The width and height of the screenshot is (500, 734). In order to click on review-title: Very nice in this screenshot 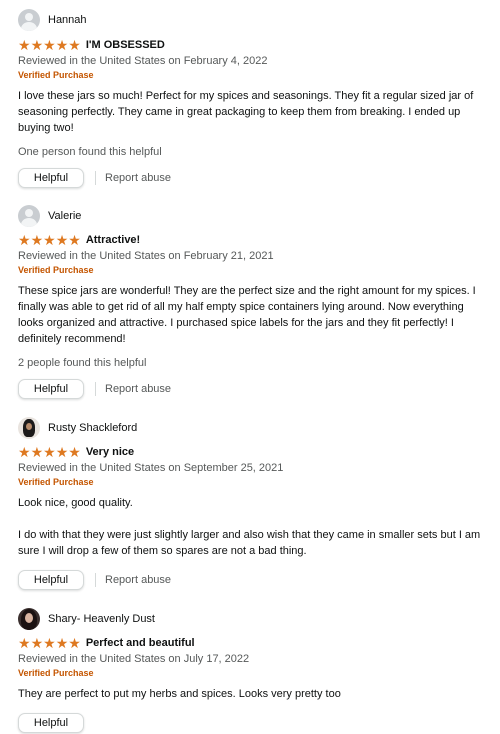, I will do `click(110, 452)`.